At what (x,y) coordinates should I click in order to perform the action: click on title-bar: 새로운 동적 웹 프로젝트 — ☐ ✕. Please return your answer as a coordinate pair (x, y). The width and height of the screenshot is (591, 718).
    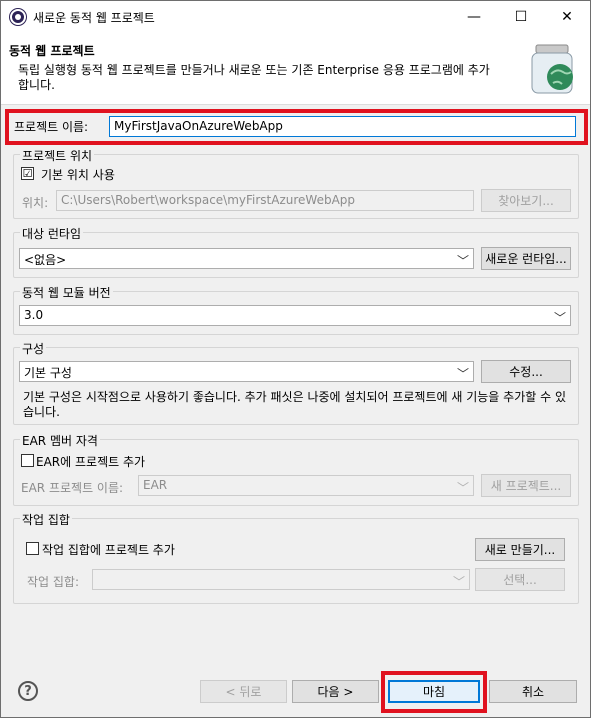
    Looking at the image, I should click on (295, 17).